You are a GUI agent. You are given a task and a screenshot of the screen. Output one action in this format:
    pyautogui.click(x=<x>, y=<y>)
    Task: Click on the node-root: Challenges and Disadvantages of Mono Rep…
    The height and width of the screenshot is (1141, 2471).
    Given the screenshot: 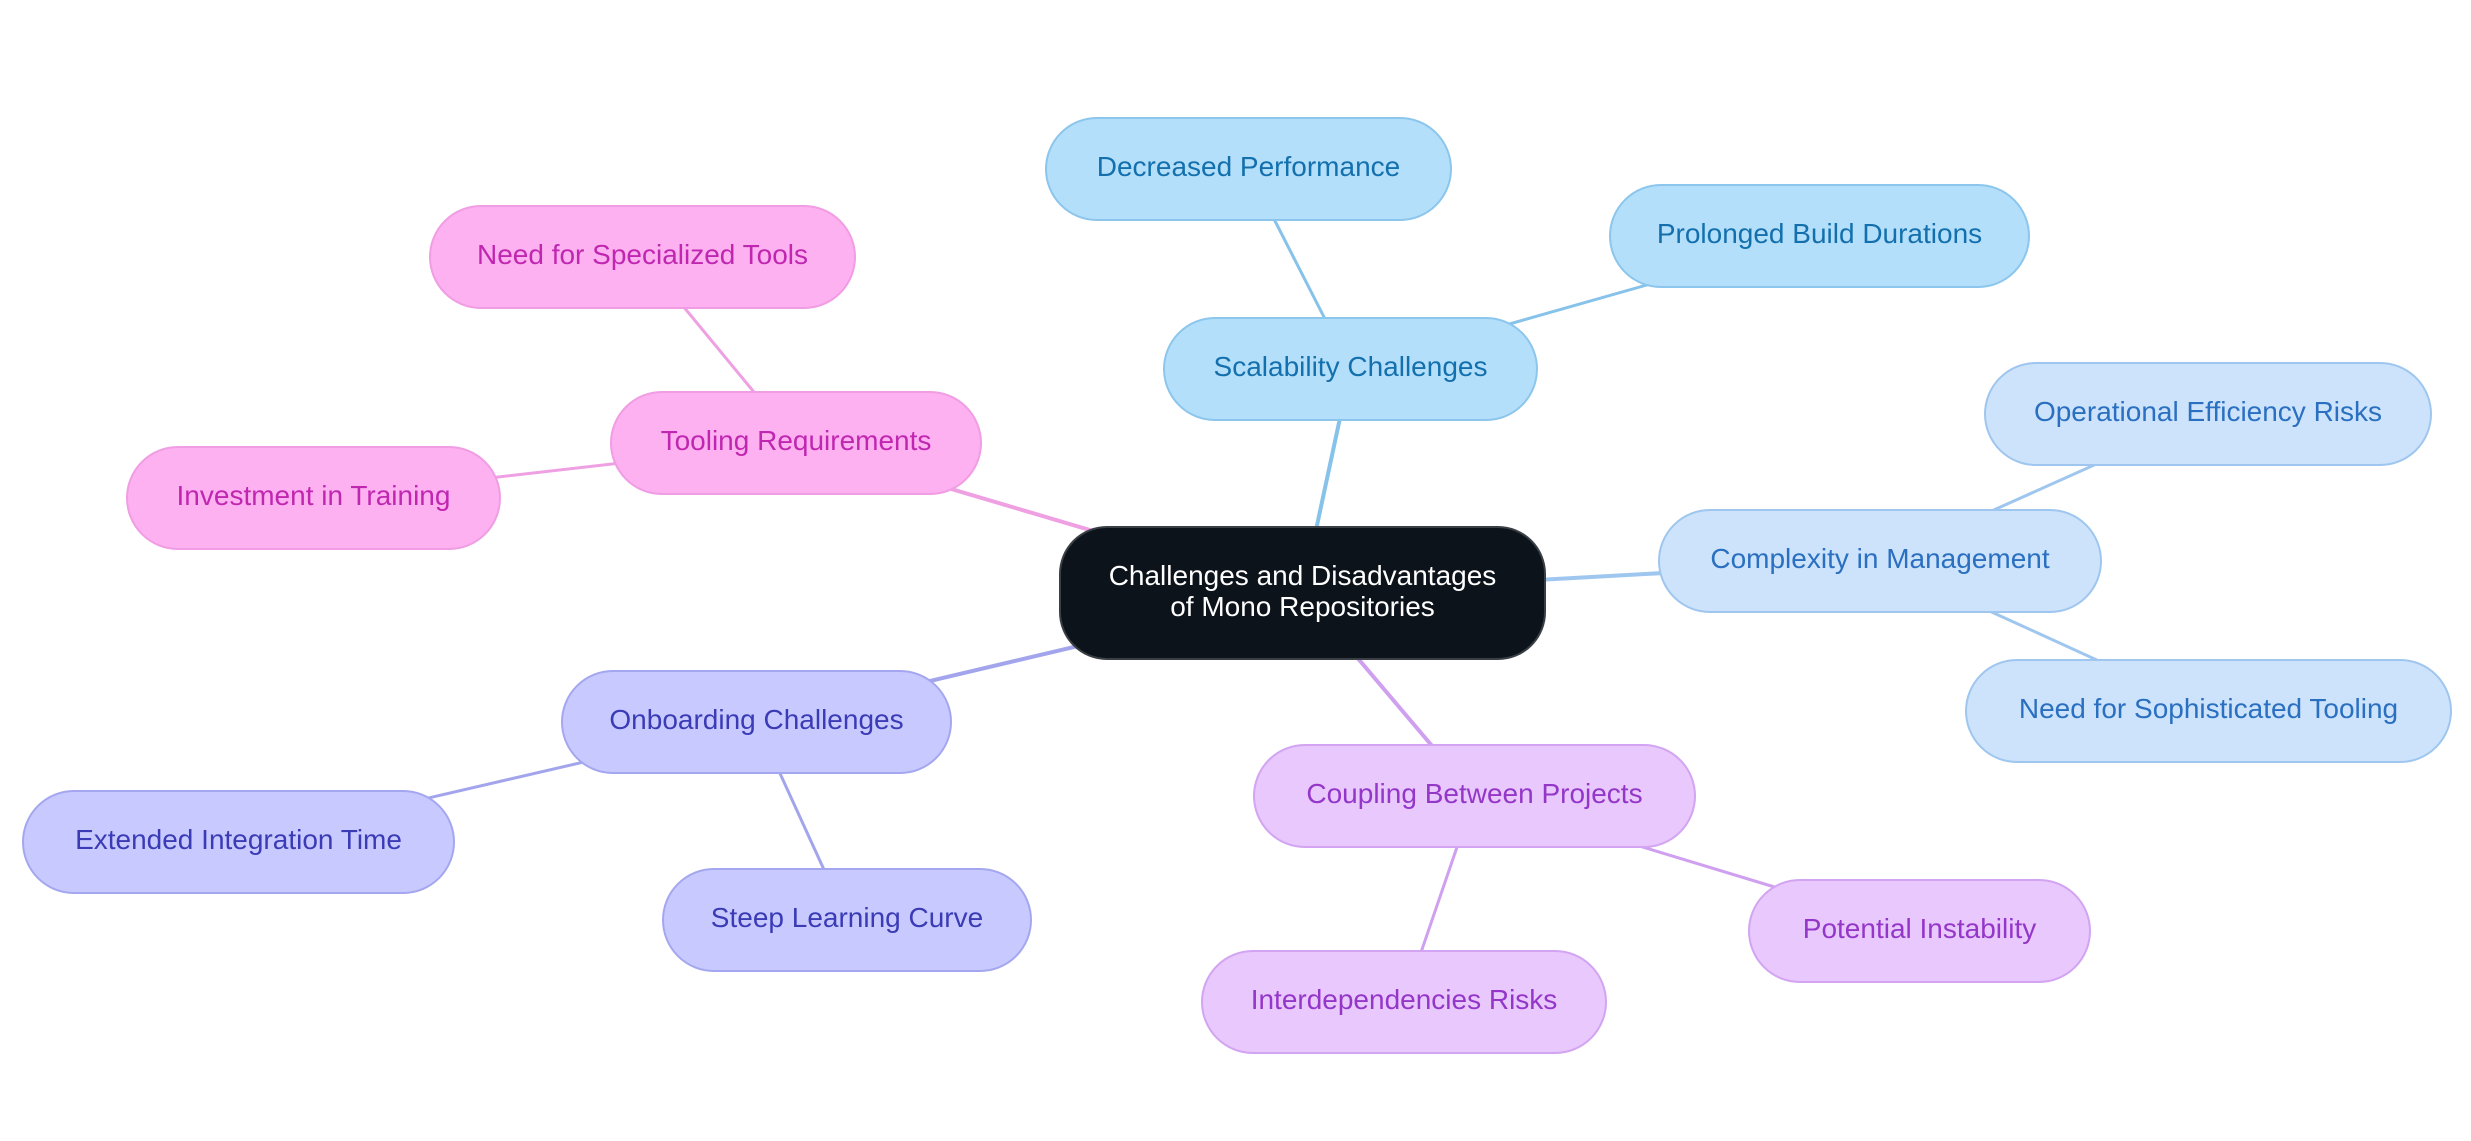 What is the action you would take?
    pyautogui.click(x=1302, y=593)
    